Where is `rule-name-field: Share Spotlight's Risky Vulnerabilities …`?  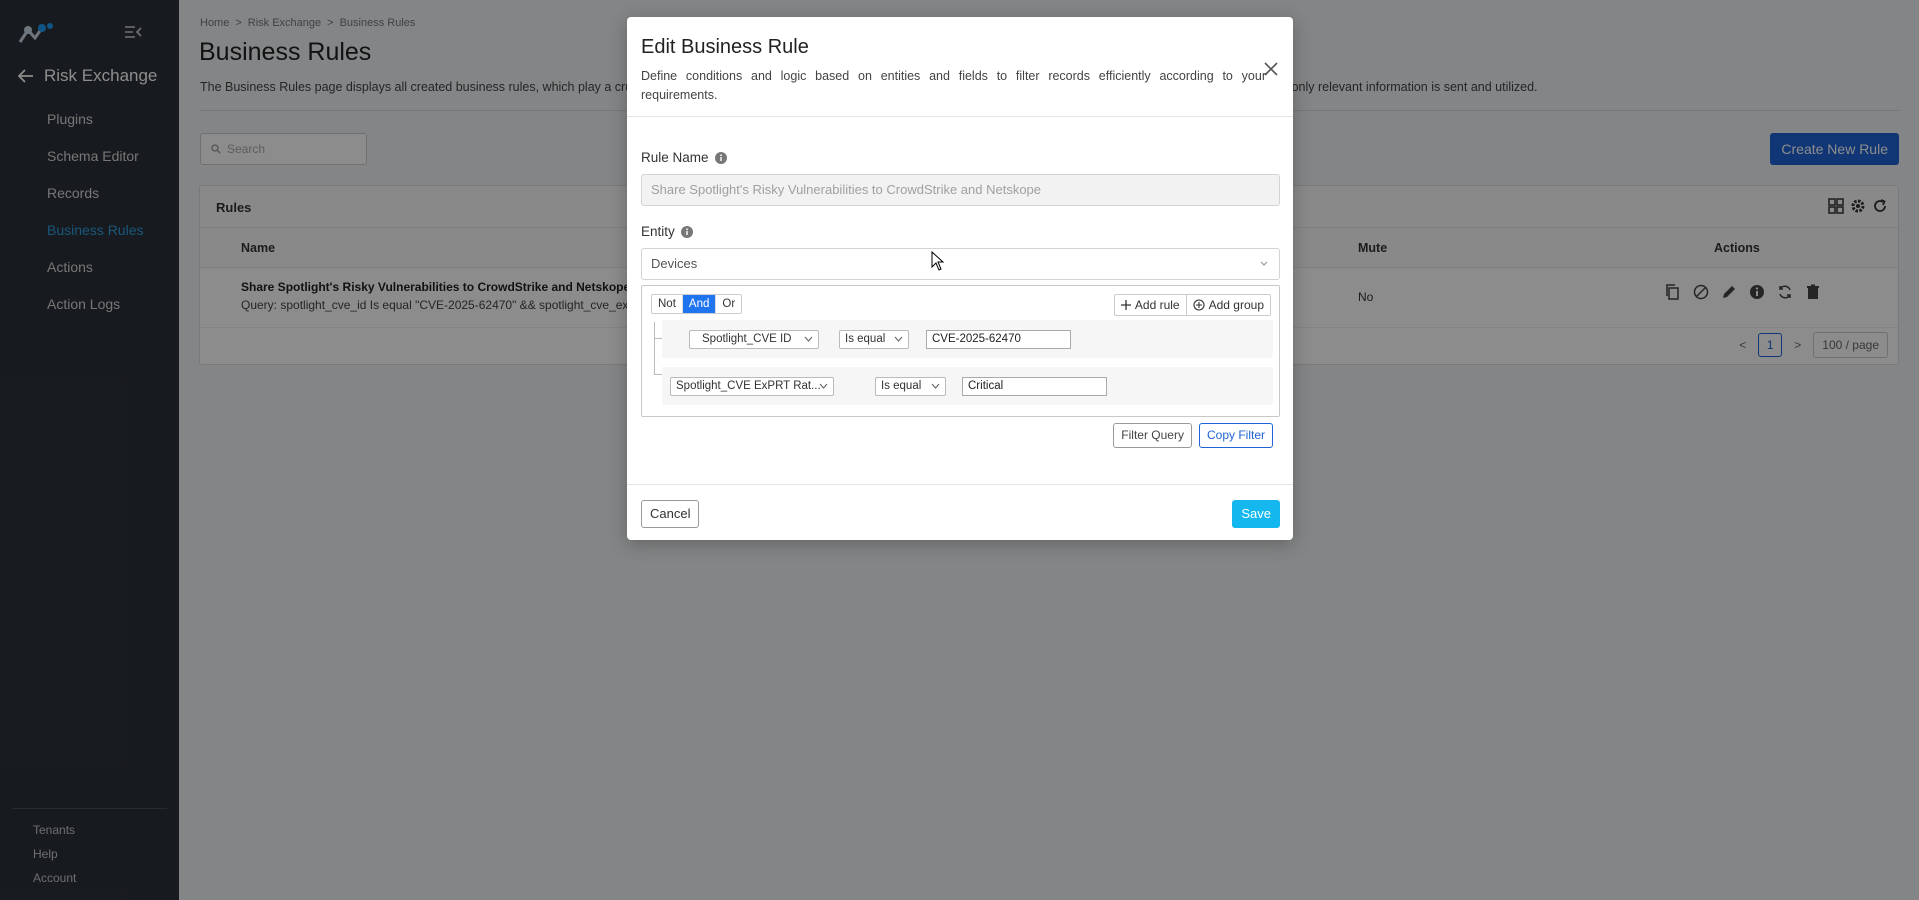 rule-name-field: Share Spotlight's Risky Vulnerabilities … is located at coordinates (960, 190).